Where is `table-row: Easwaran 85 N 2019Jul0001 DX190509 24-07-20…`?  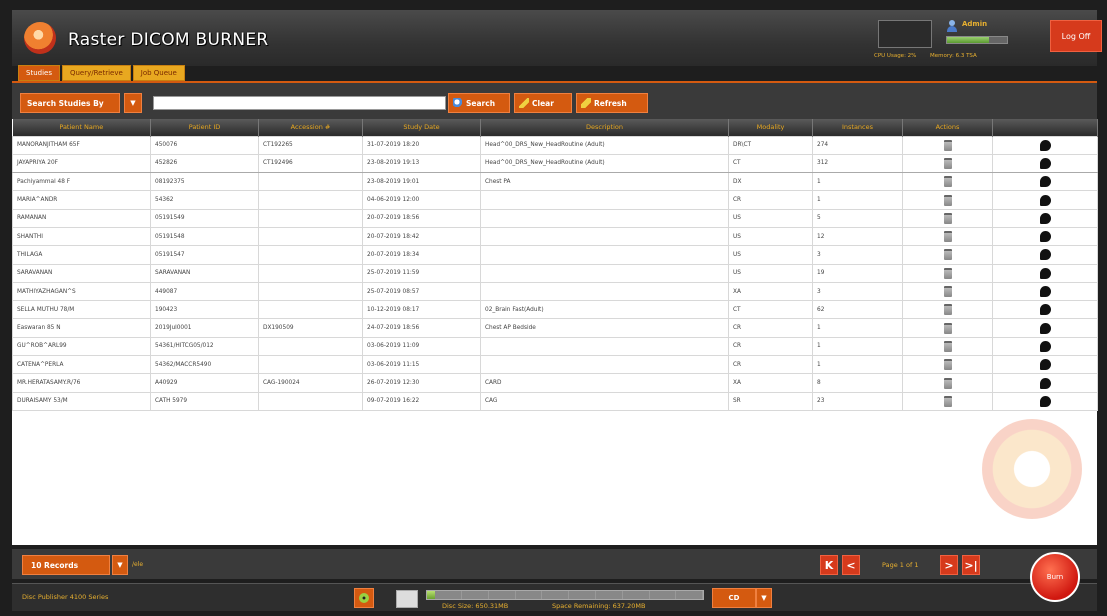
table-row: Easwaran 85 N 2019Jul0001 DX190509 24-07-20… is located at coordinates (555, 328).